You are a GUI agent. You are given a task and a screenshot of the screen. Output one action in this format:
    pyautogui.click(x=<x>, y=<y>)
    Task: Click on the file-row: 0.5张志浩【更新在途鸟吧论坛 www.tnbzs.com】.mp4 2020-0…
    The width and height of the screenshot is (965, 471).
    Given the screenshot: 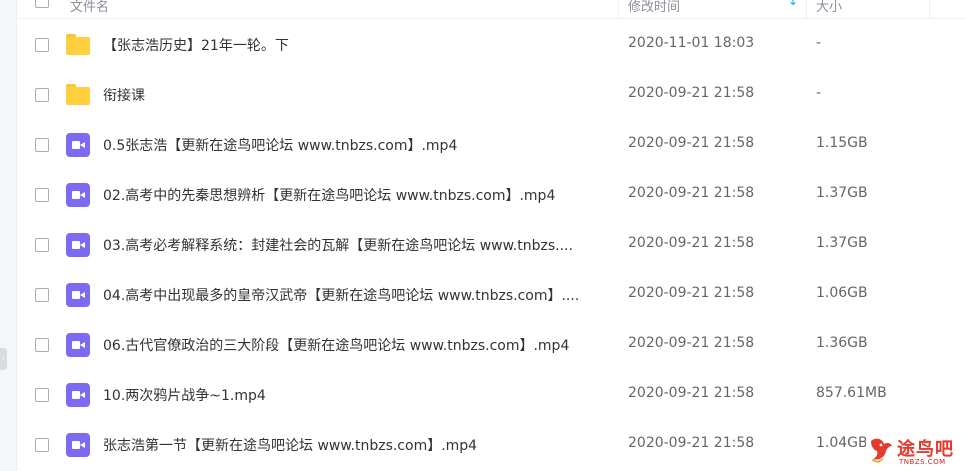 What is the action you would take?
    pyautogui.click(x=490, y=145)
    